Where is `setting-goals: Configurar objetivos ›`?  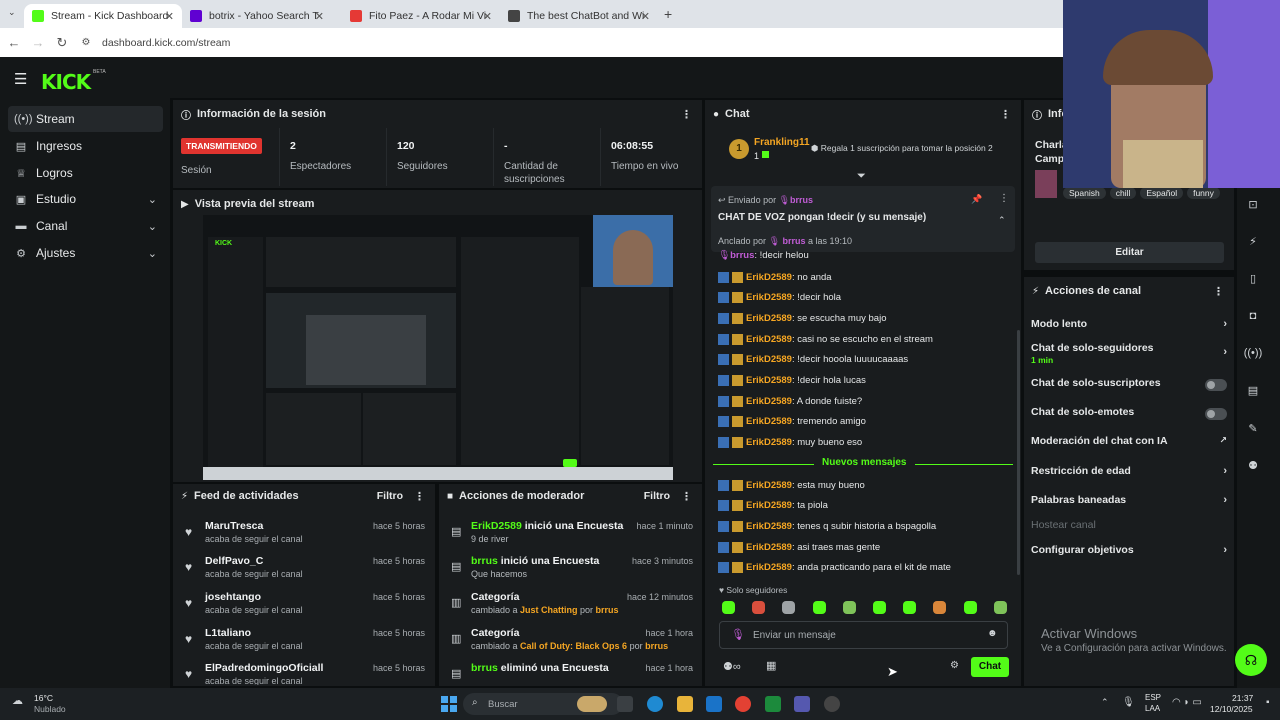 setting-goals: Configurar objetivos › is located at coordinates (1130, 553).